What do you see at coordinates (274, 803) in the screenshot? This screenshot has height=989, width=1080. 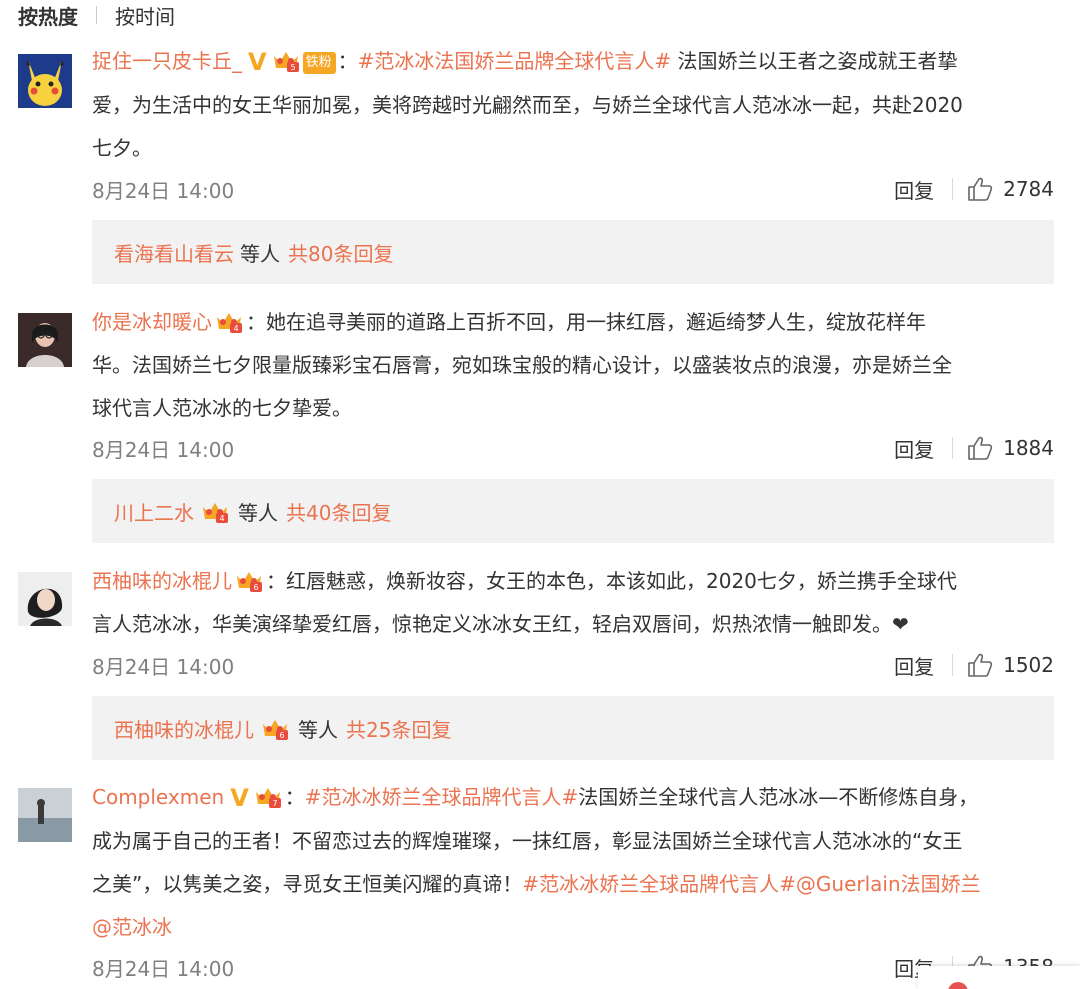 I see `svg-text: 7` at bounding box center [274, 803].